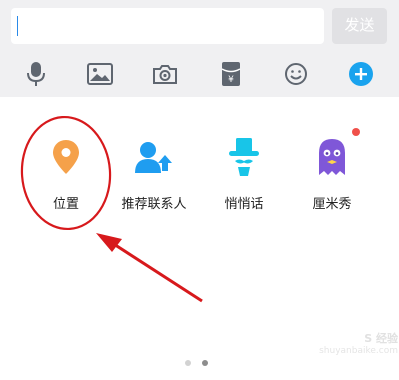 The width and height of the screenshot is (399, 380). I want to click on whisper-hat-icon, so click(244, 157).